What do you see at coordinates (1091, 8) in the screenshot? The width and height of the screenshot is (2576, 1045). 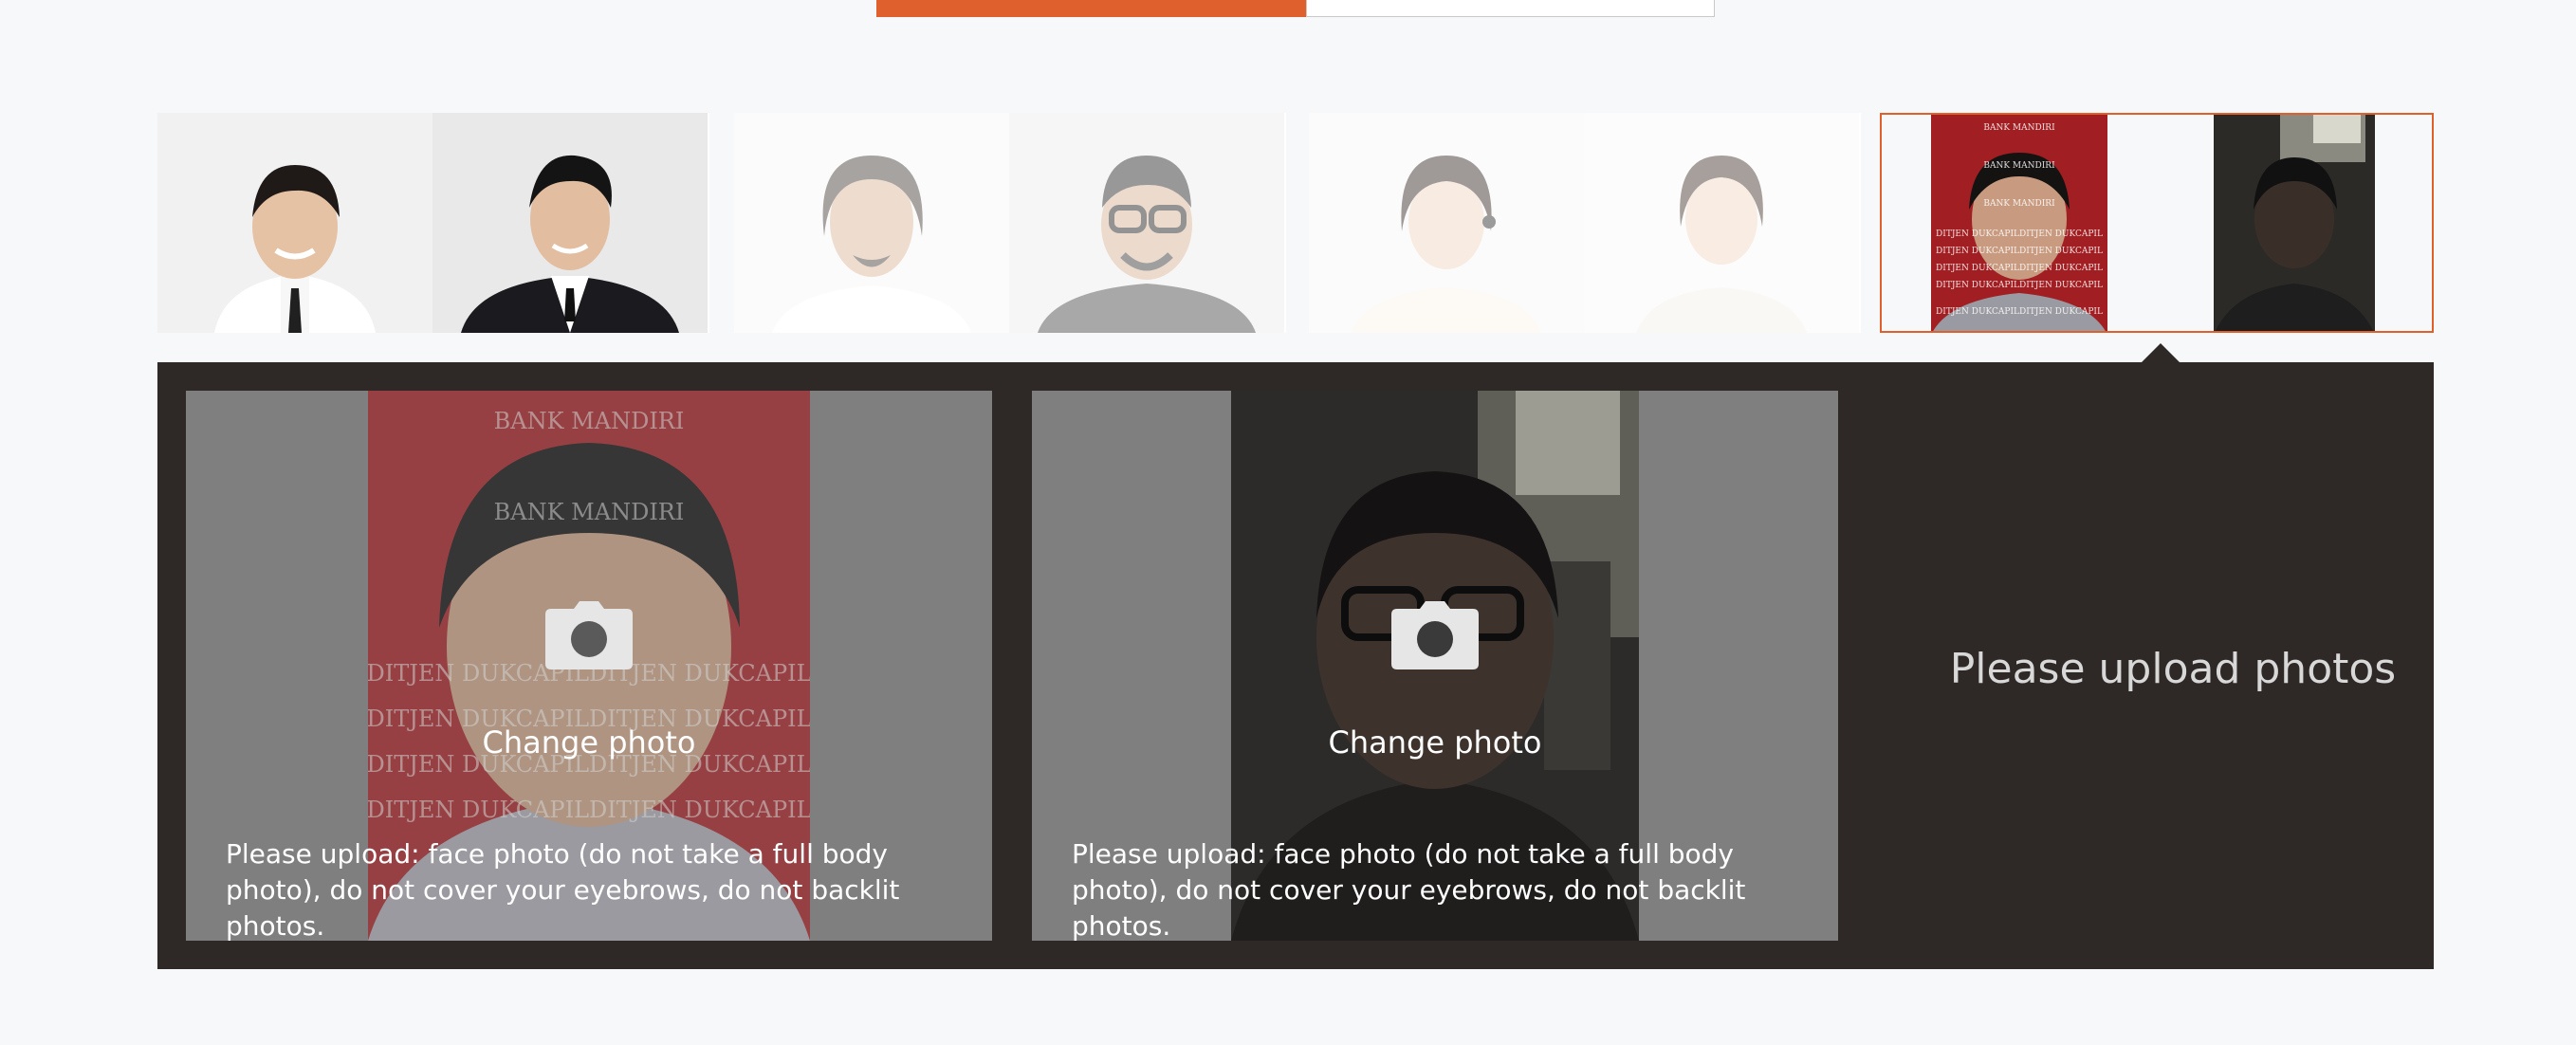 I see `tab-active` at bounding box center [1091, 8].